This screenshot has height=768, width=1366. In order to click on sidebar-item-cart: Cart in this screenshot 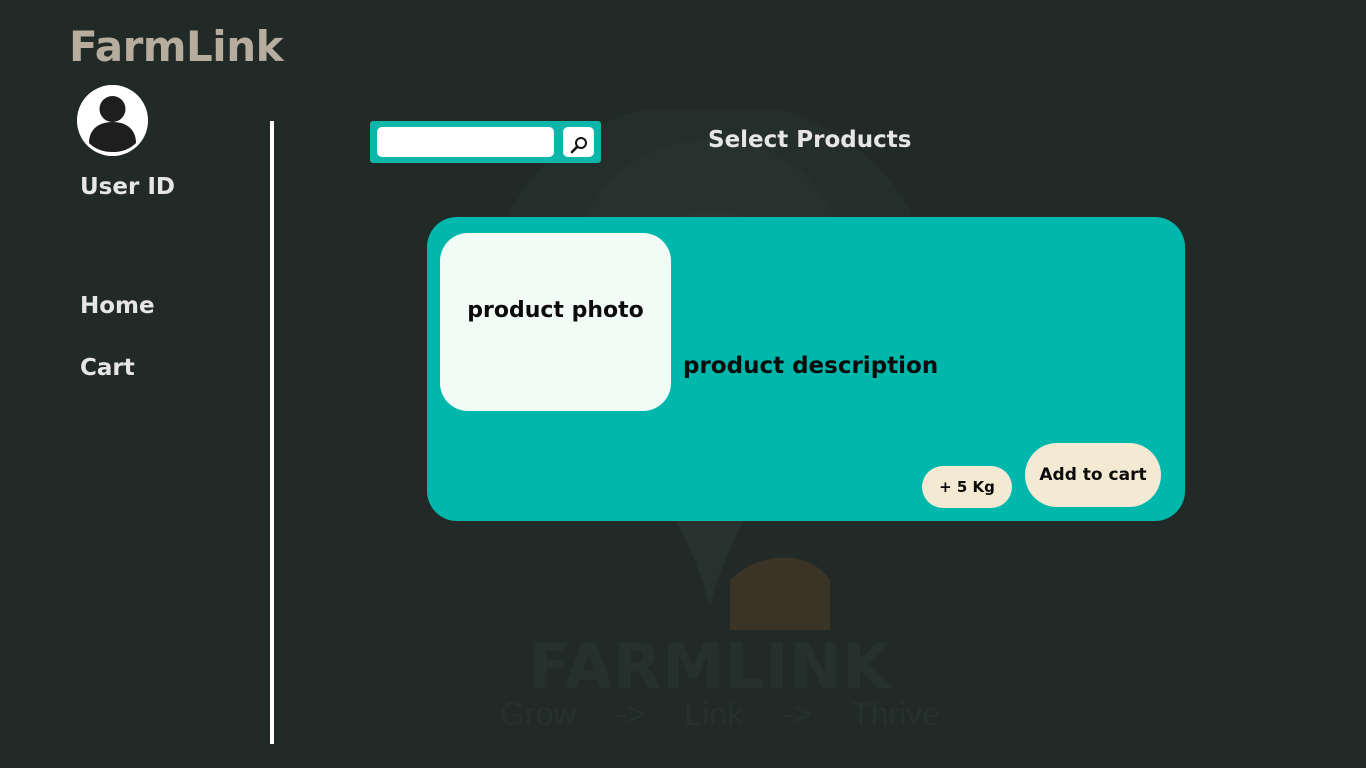, I will do `click(107, 368)`.